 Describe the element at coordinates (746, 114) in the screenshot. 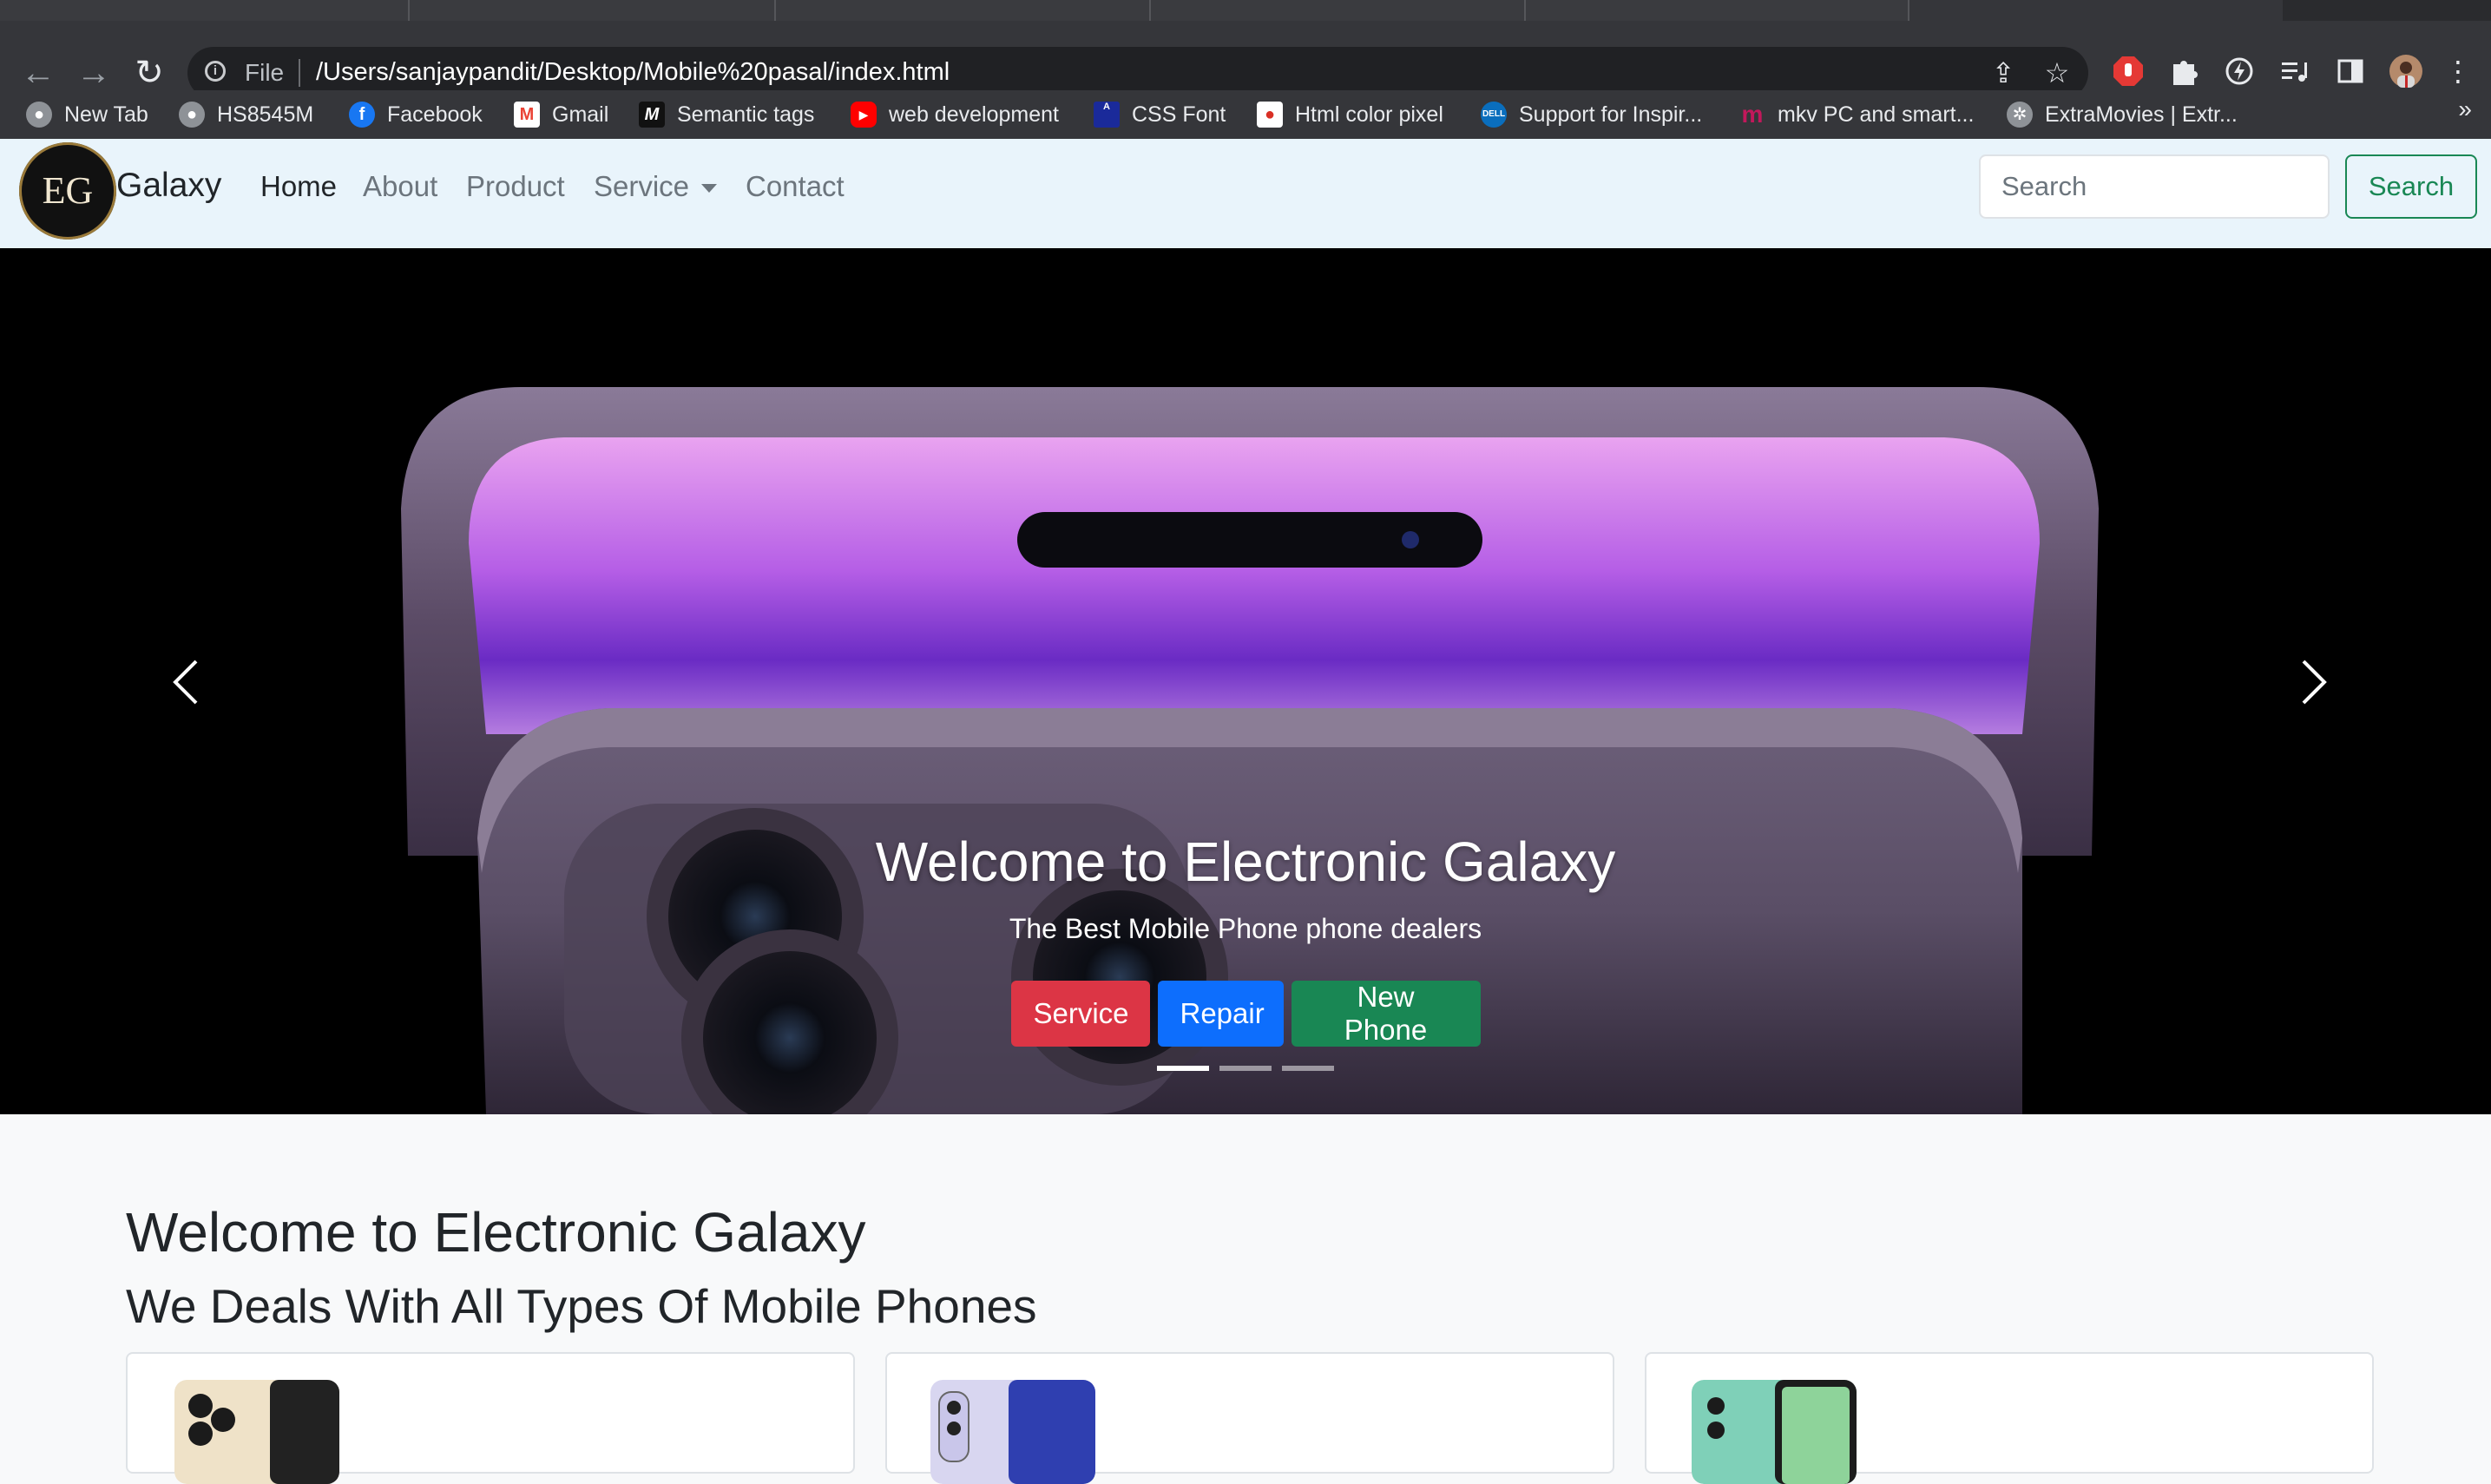

I see `bookmark-label: Semantic tags` at that location.